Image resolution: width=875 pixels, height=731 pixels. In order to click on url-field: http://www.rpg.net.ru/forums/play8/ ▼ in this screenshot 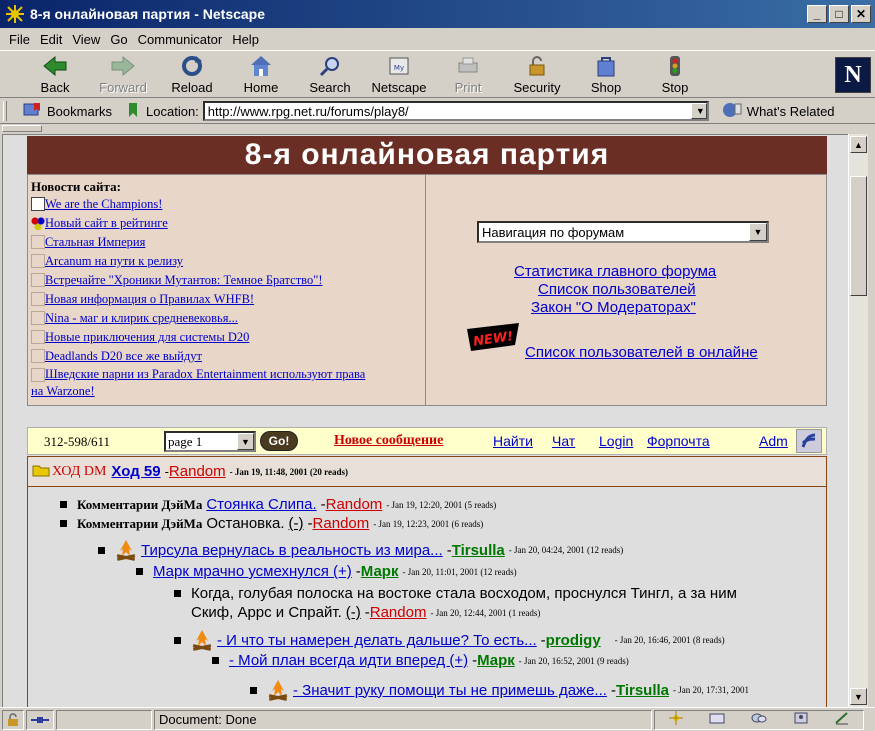, I will do `click(455, 111)`.